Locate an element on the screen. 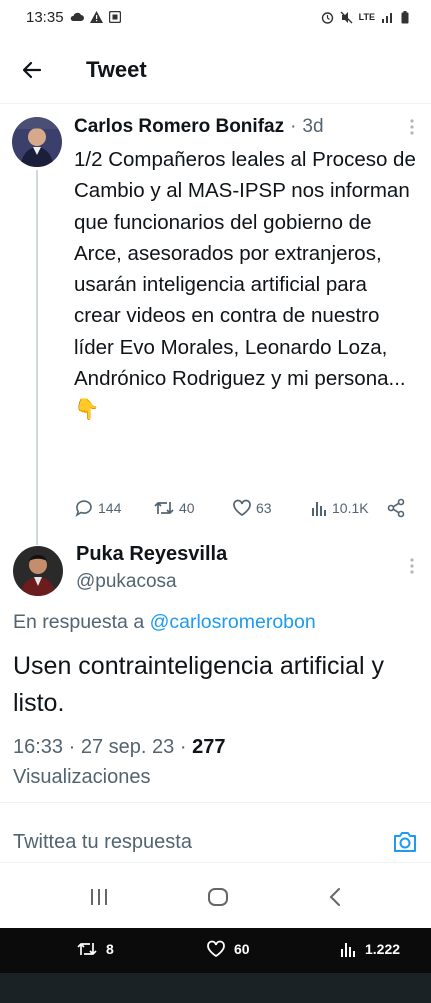 The image size is (431, 1003). reply-views-count: 277 is located at coordinates (208, 747).